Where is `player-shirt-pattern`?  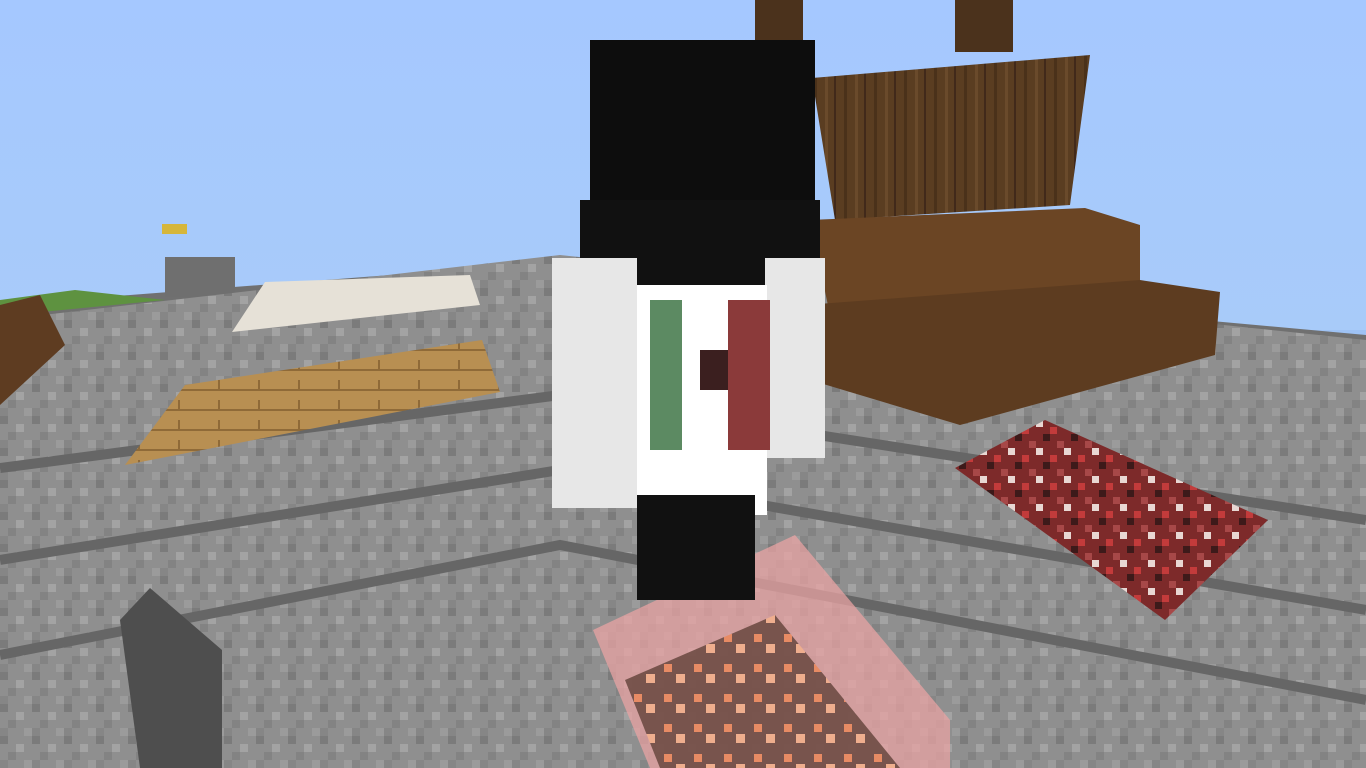 player-shirt-pattern is located at coordinates (714, 370).